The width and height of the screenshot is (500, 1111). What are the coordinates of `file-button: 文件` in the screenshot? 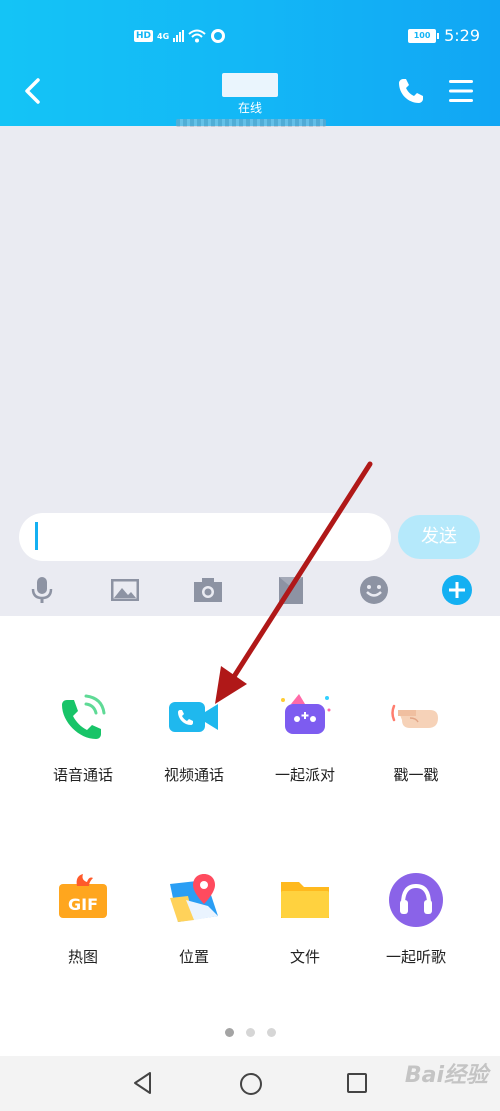 It's located at (305, 918).